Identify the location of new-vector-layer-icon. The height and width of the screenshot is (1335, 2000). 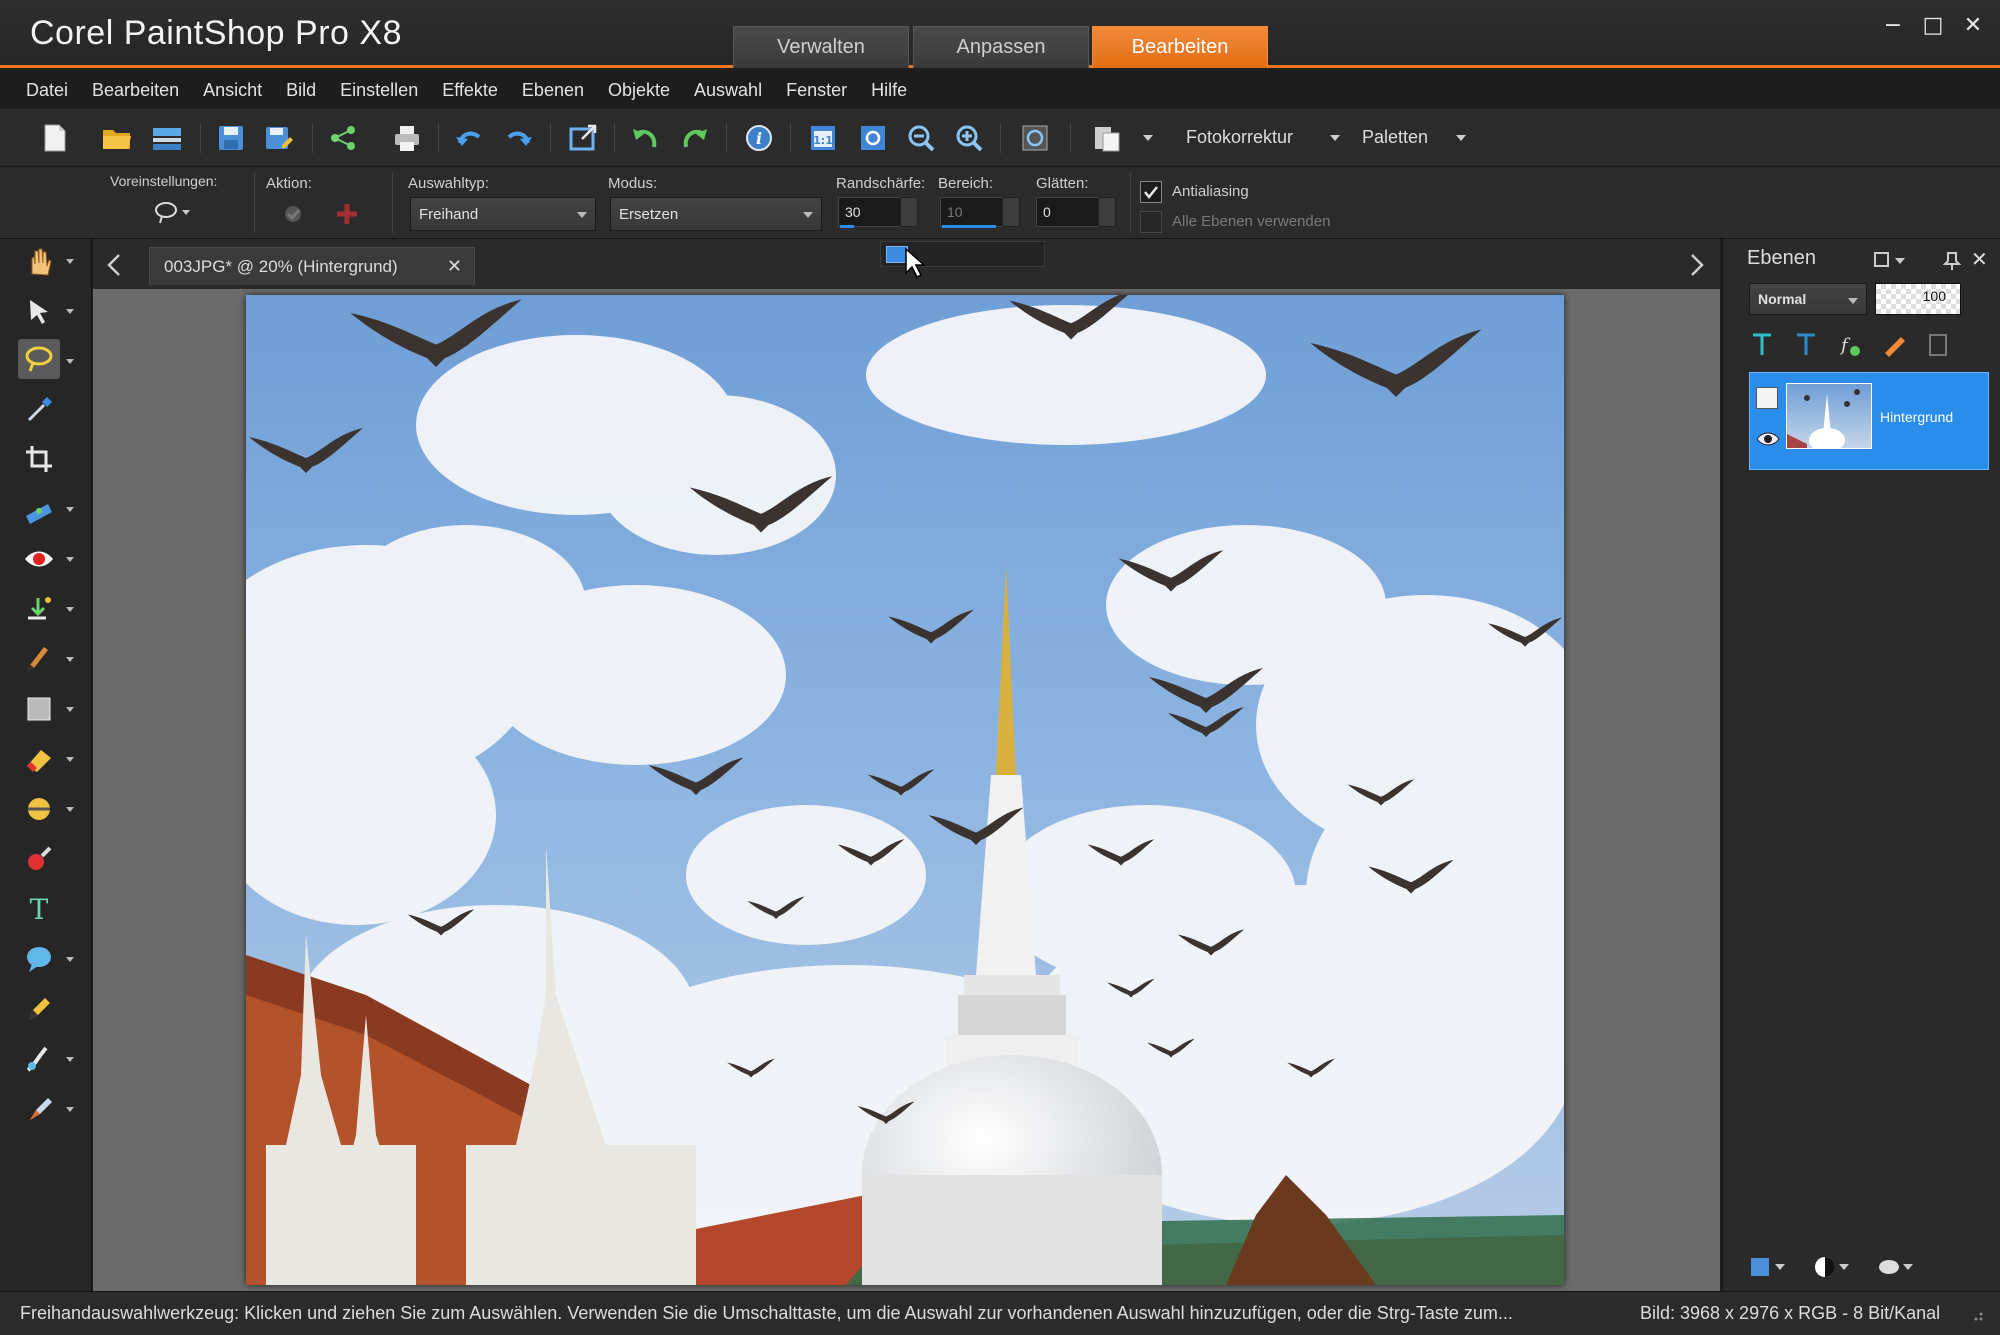
(1806, 345).